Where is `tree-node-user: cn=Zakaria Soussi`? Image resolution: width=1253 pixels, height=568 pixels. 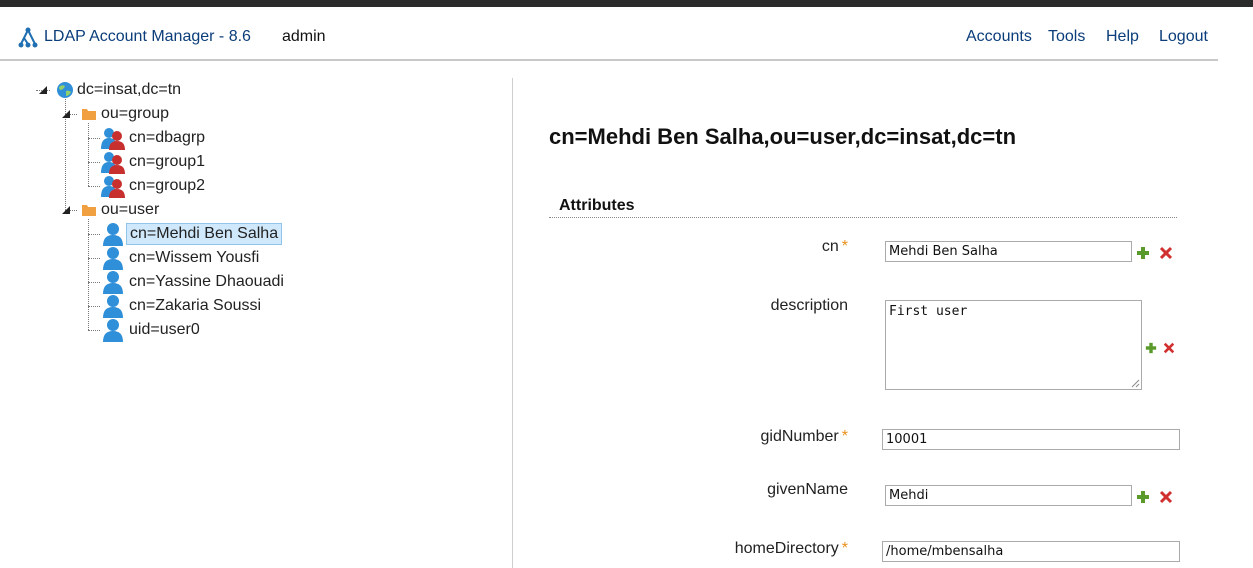 tree-node-user: cn=Zakaria Soussi is located at coordinates (182, 306).